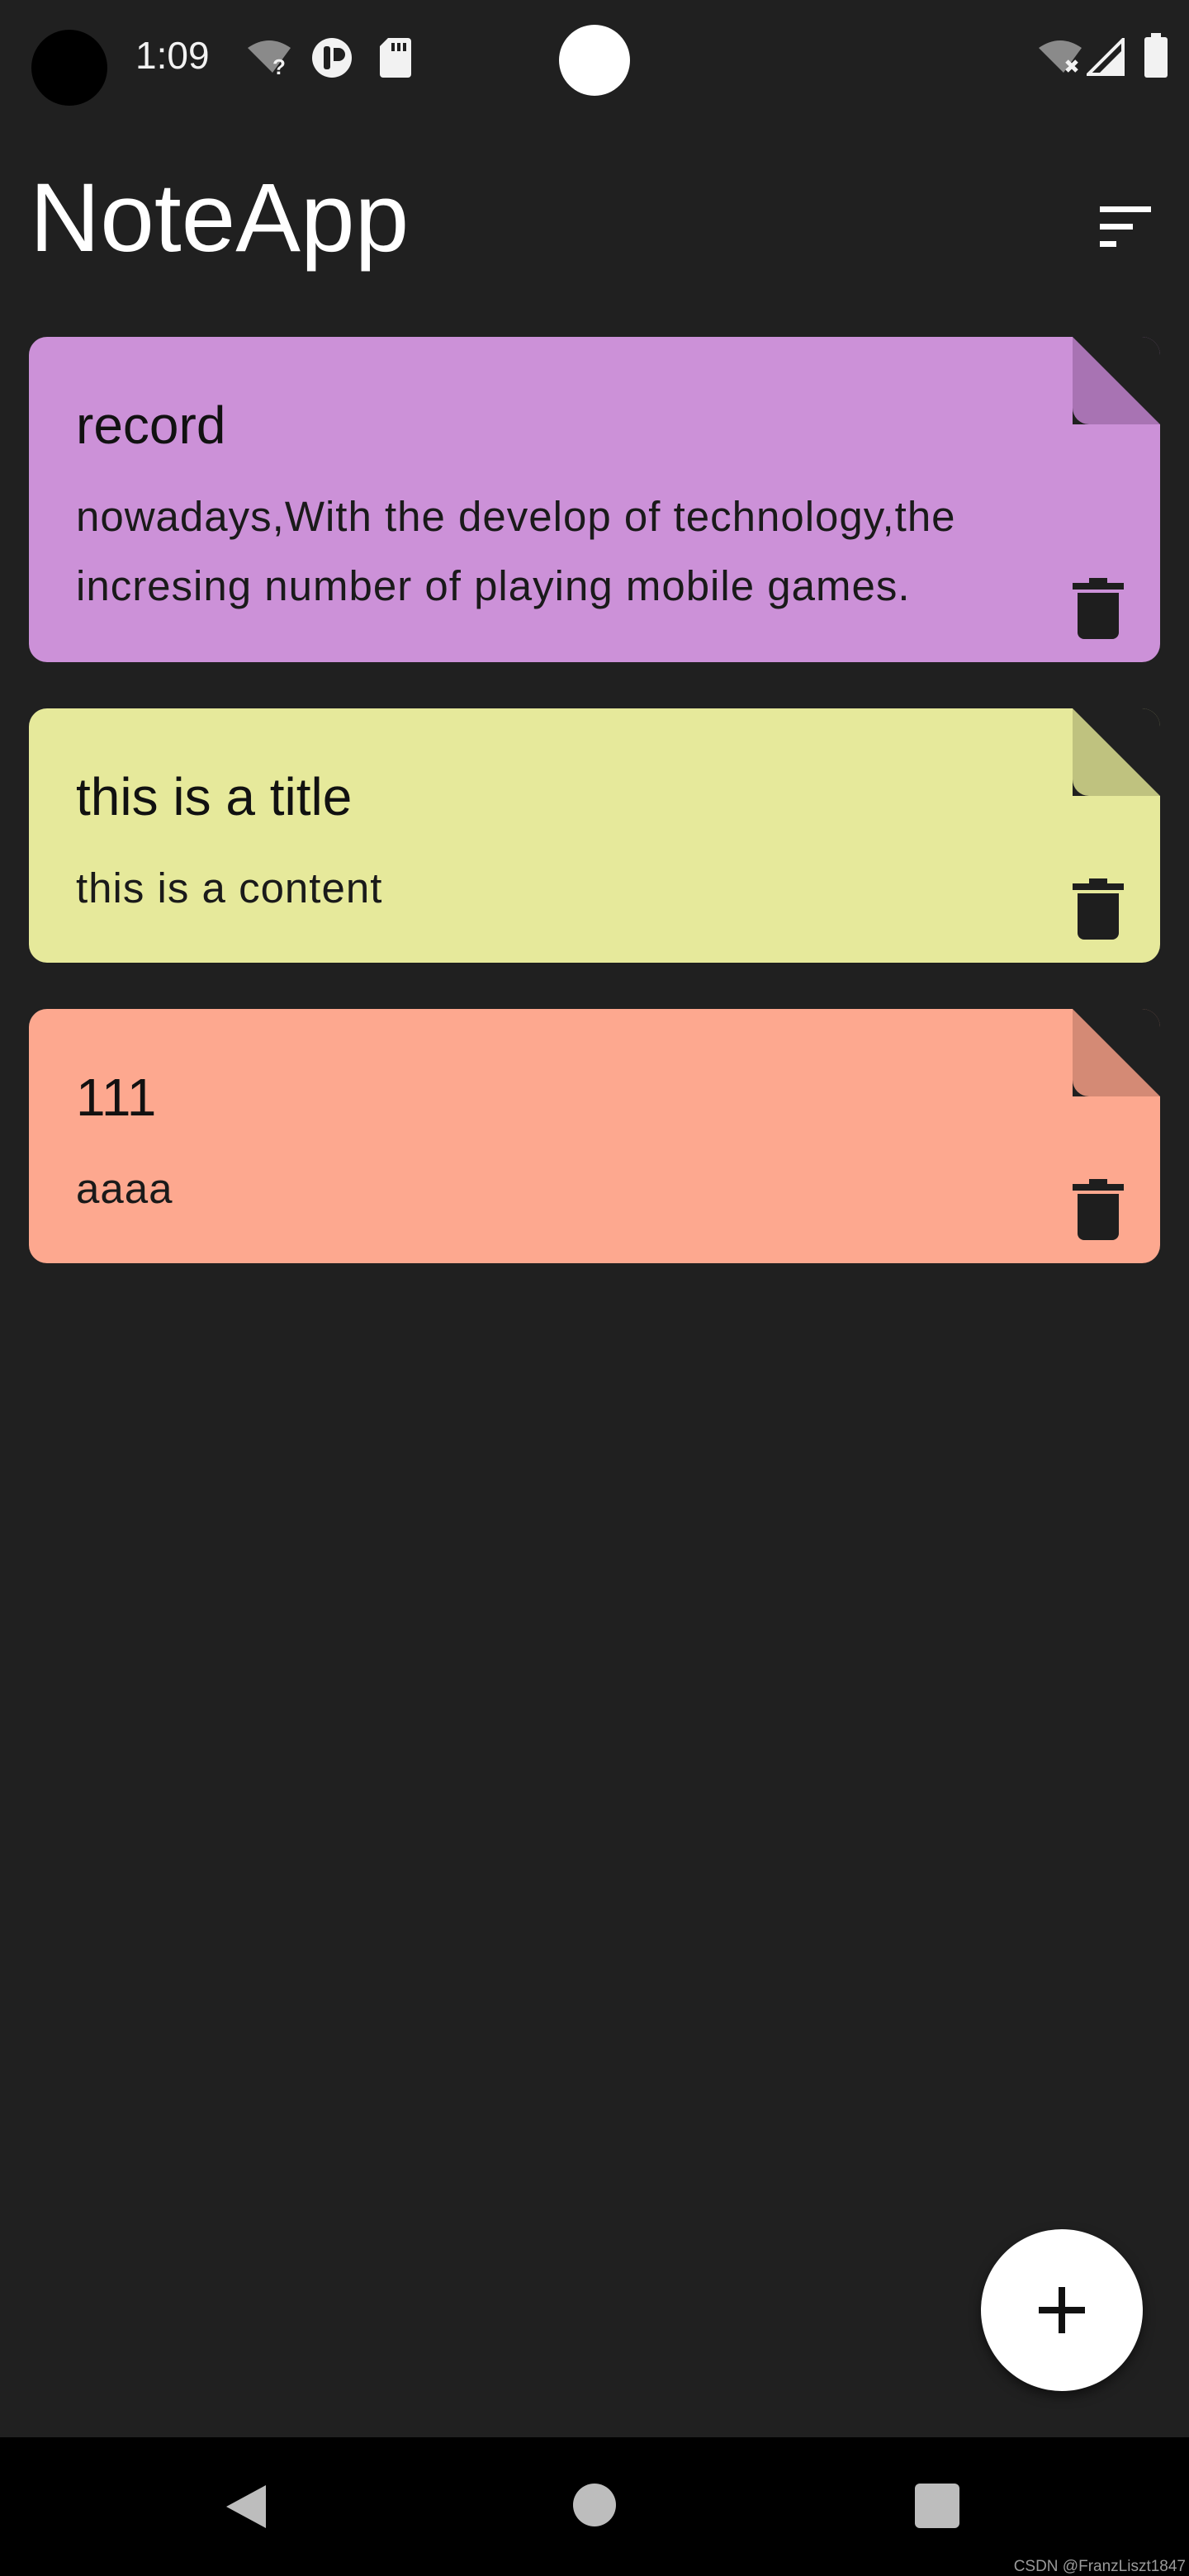  I want to click on note-title: record, so click(151, 425).